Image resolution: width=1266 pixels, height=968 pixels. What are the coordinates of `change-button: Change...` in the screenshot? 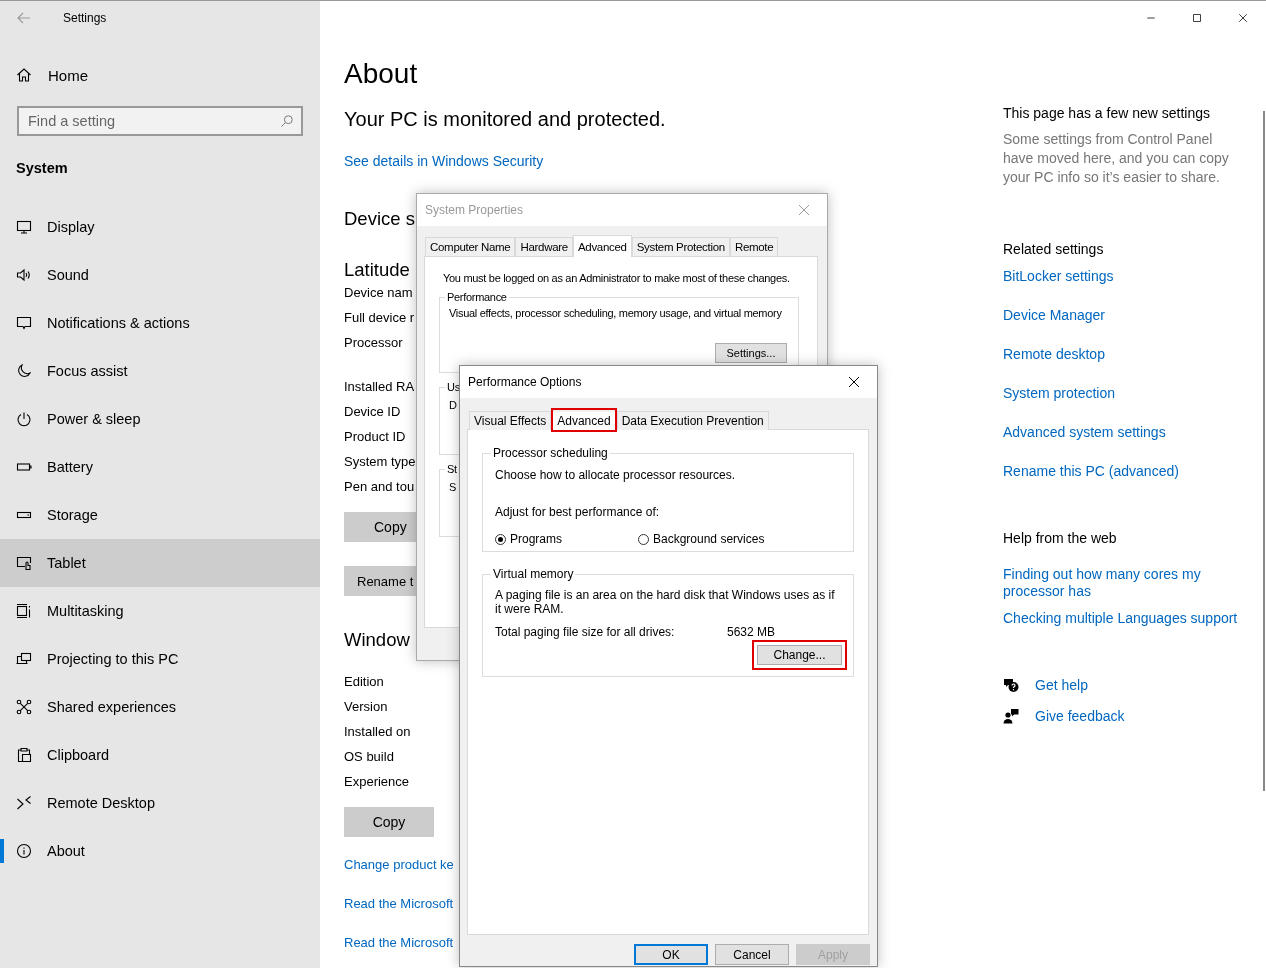 It's located at (799, 655).